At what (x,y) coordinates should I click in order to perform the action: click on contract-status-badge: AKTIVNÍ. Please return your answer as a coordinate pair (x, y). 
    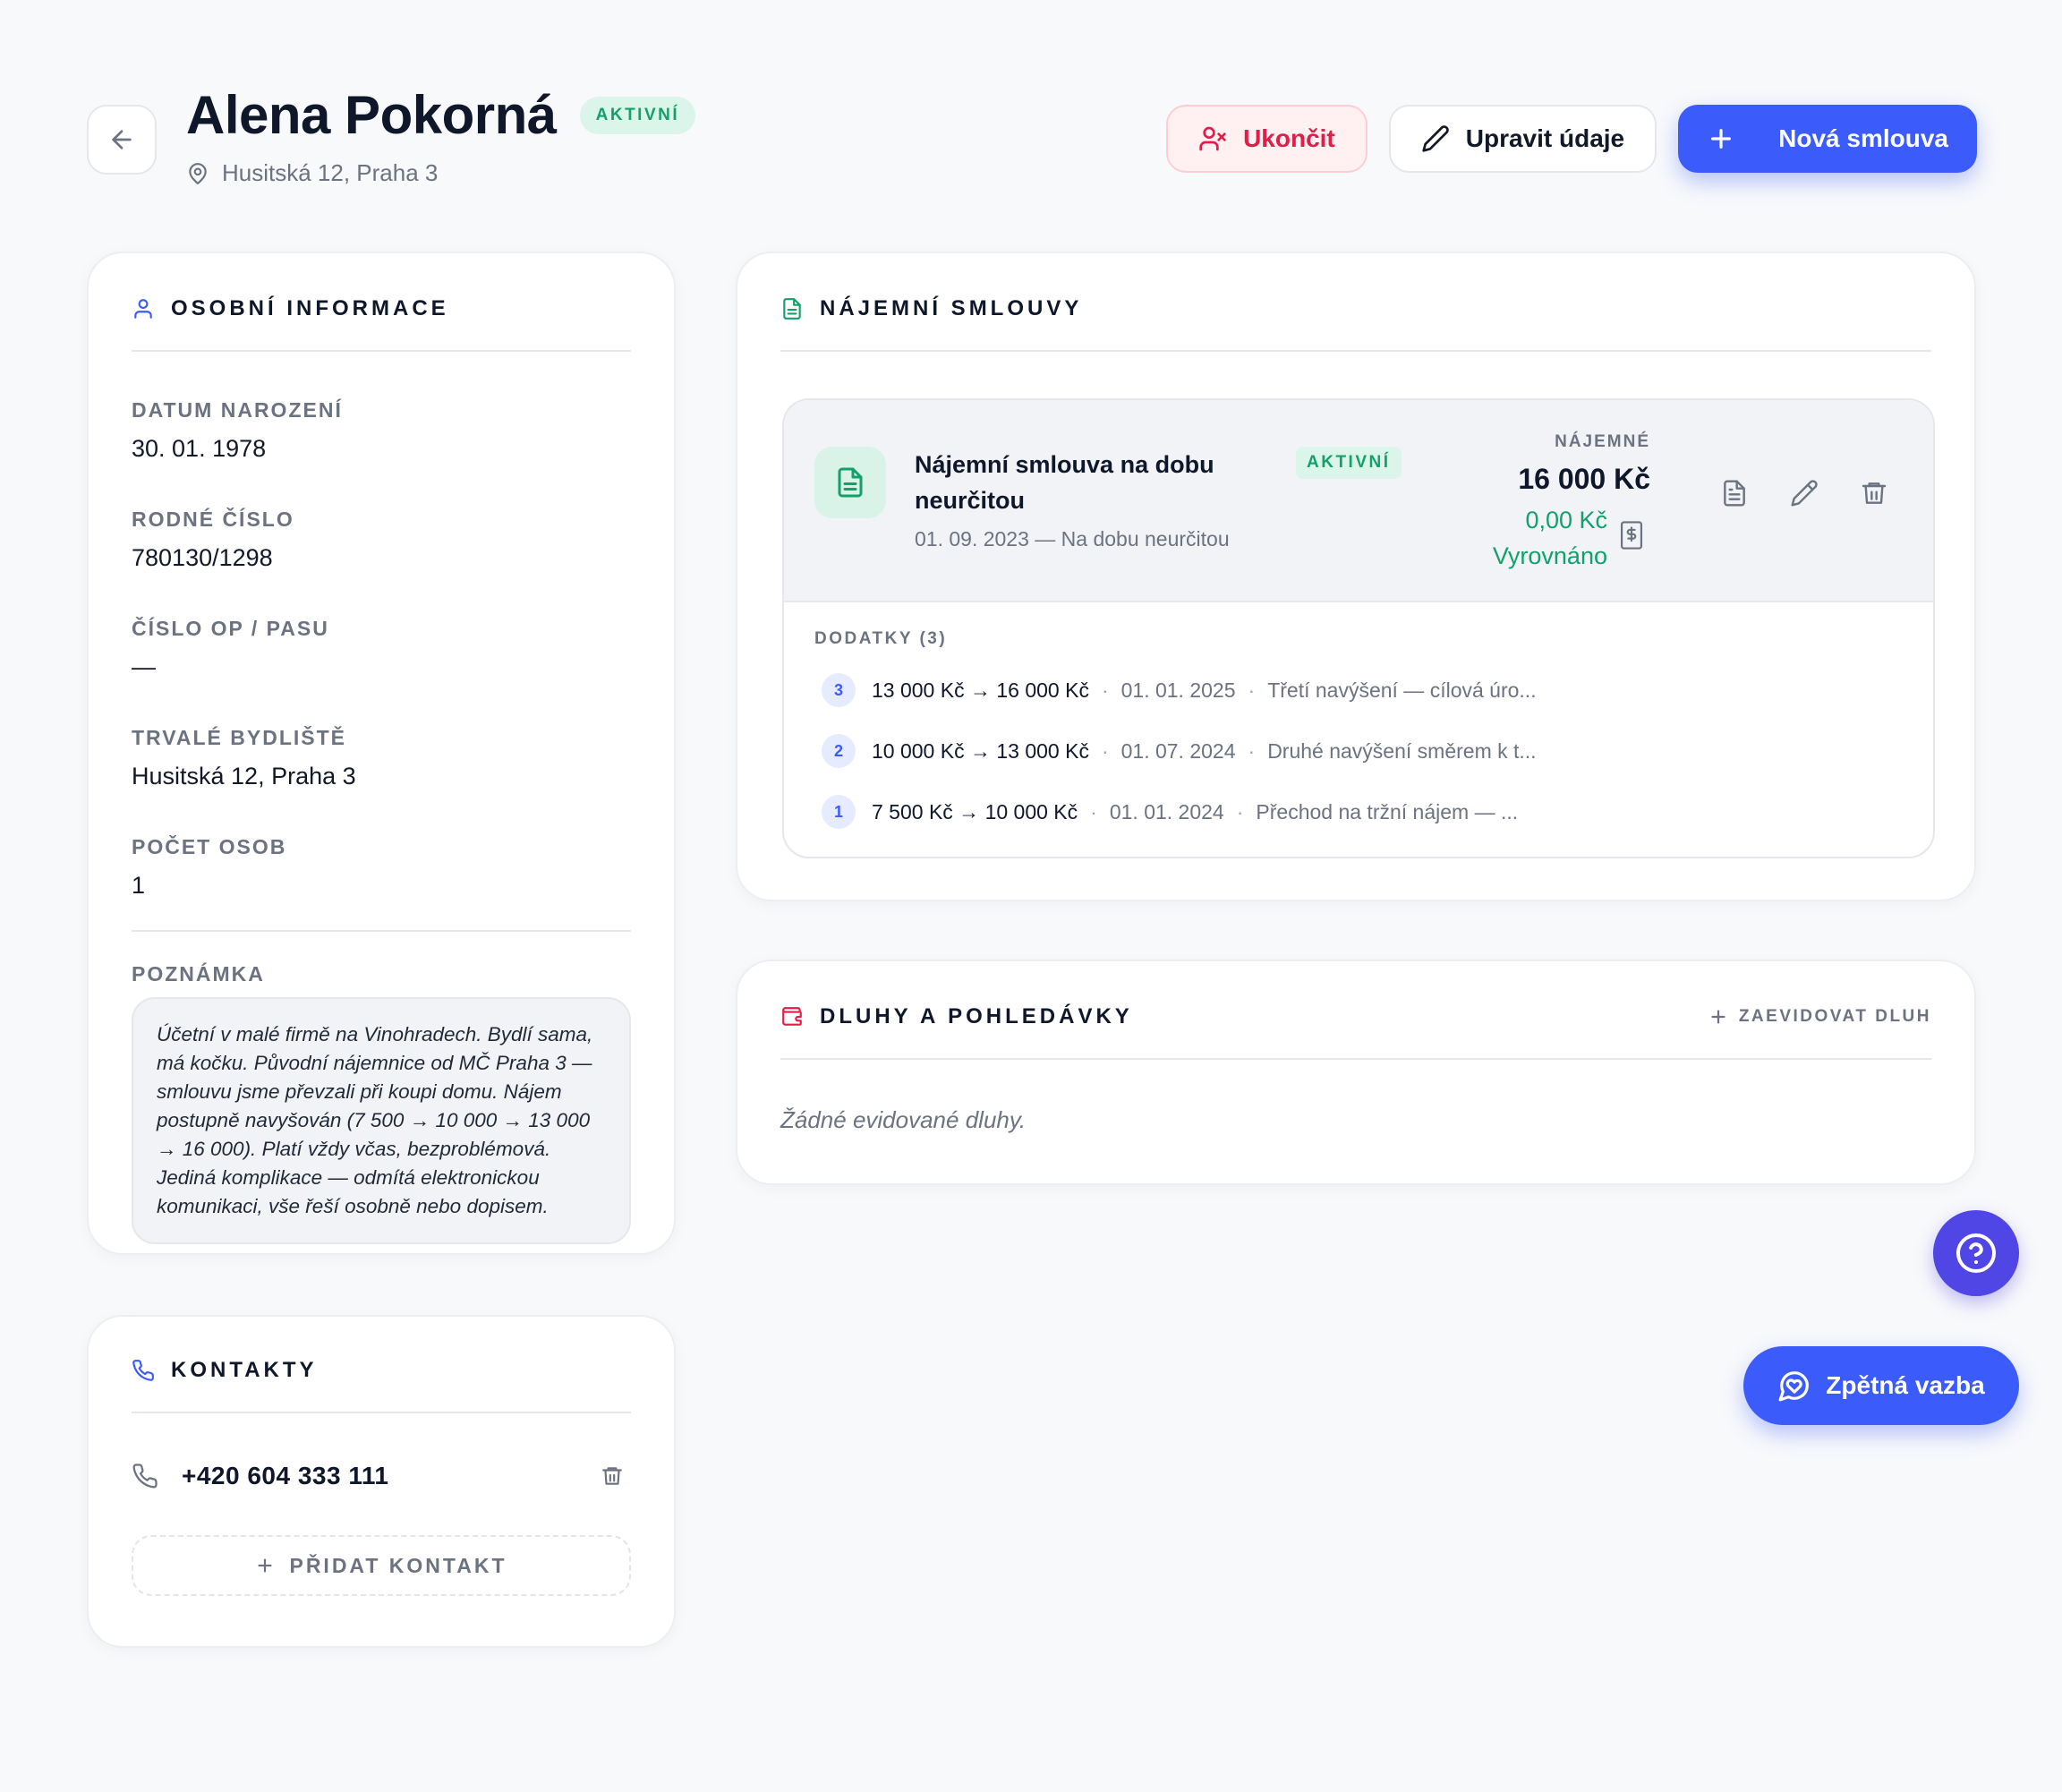
    Looking at the image, I should click on (1349, 463).